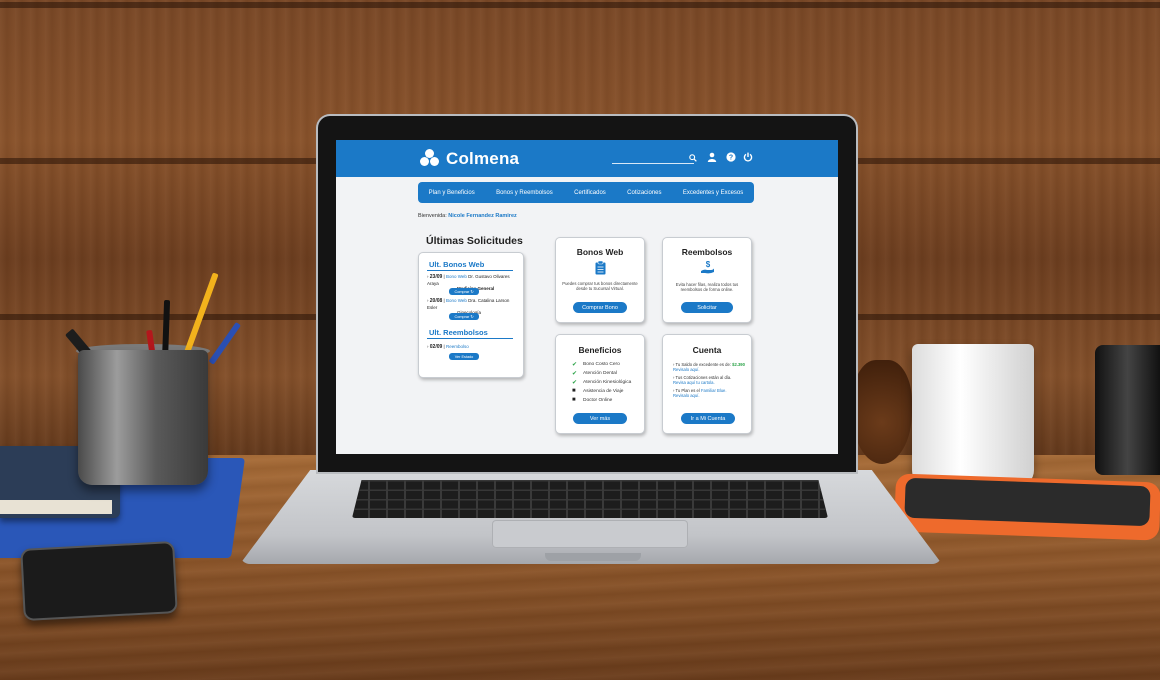 This screenshot has width=1160, height=680. Describe the element at coordinates (1127, 410) in the screenshot. I see `camera-lens` at that location.